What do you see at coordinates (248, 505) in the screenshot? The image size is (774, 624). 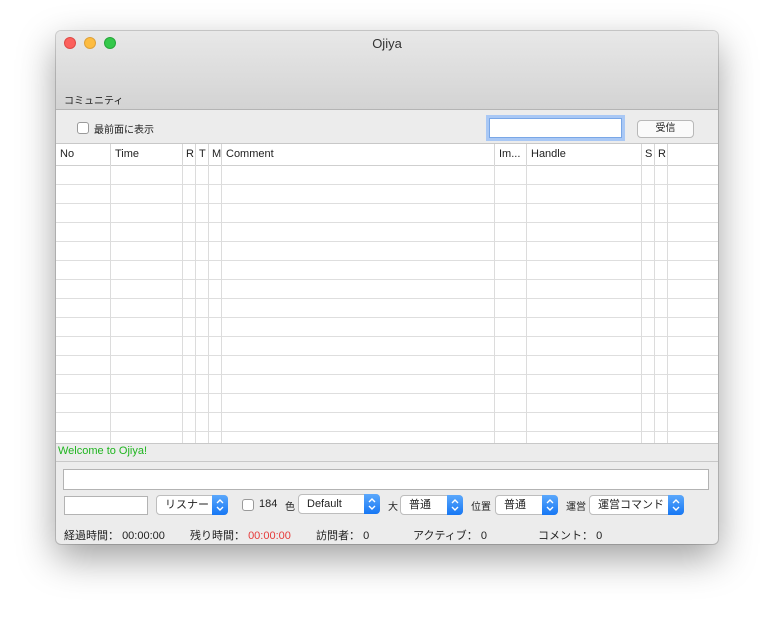 I see `anonymous-184-checkbox` at bounding box center [248, 505].